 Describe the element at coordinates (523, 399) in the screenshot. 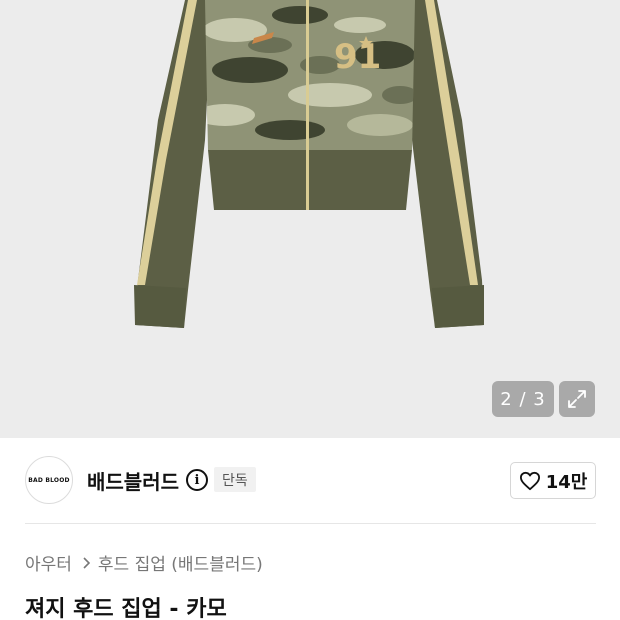

I see `image-counter: 2 / 3` at that location.